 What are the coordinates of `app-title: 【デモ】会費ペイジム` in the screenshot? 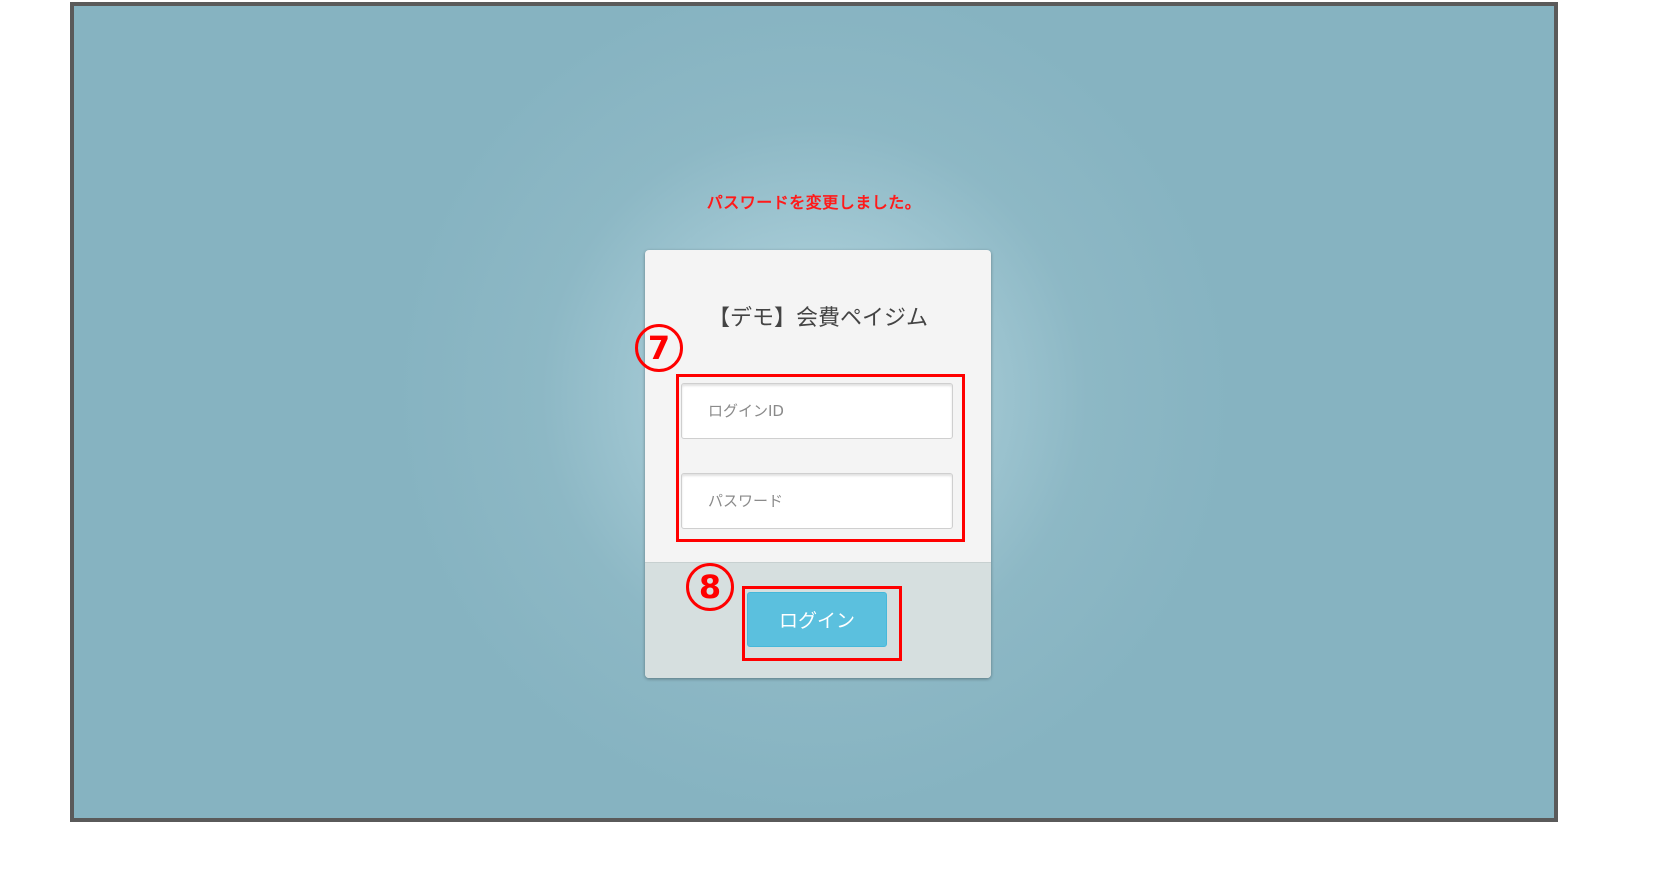 It's located at (817, 318).